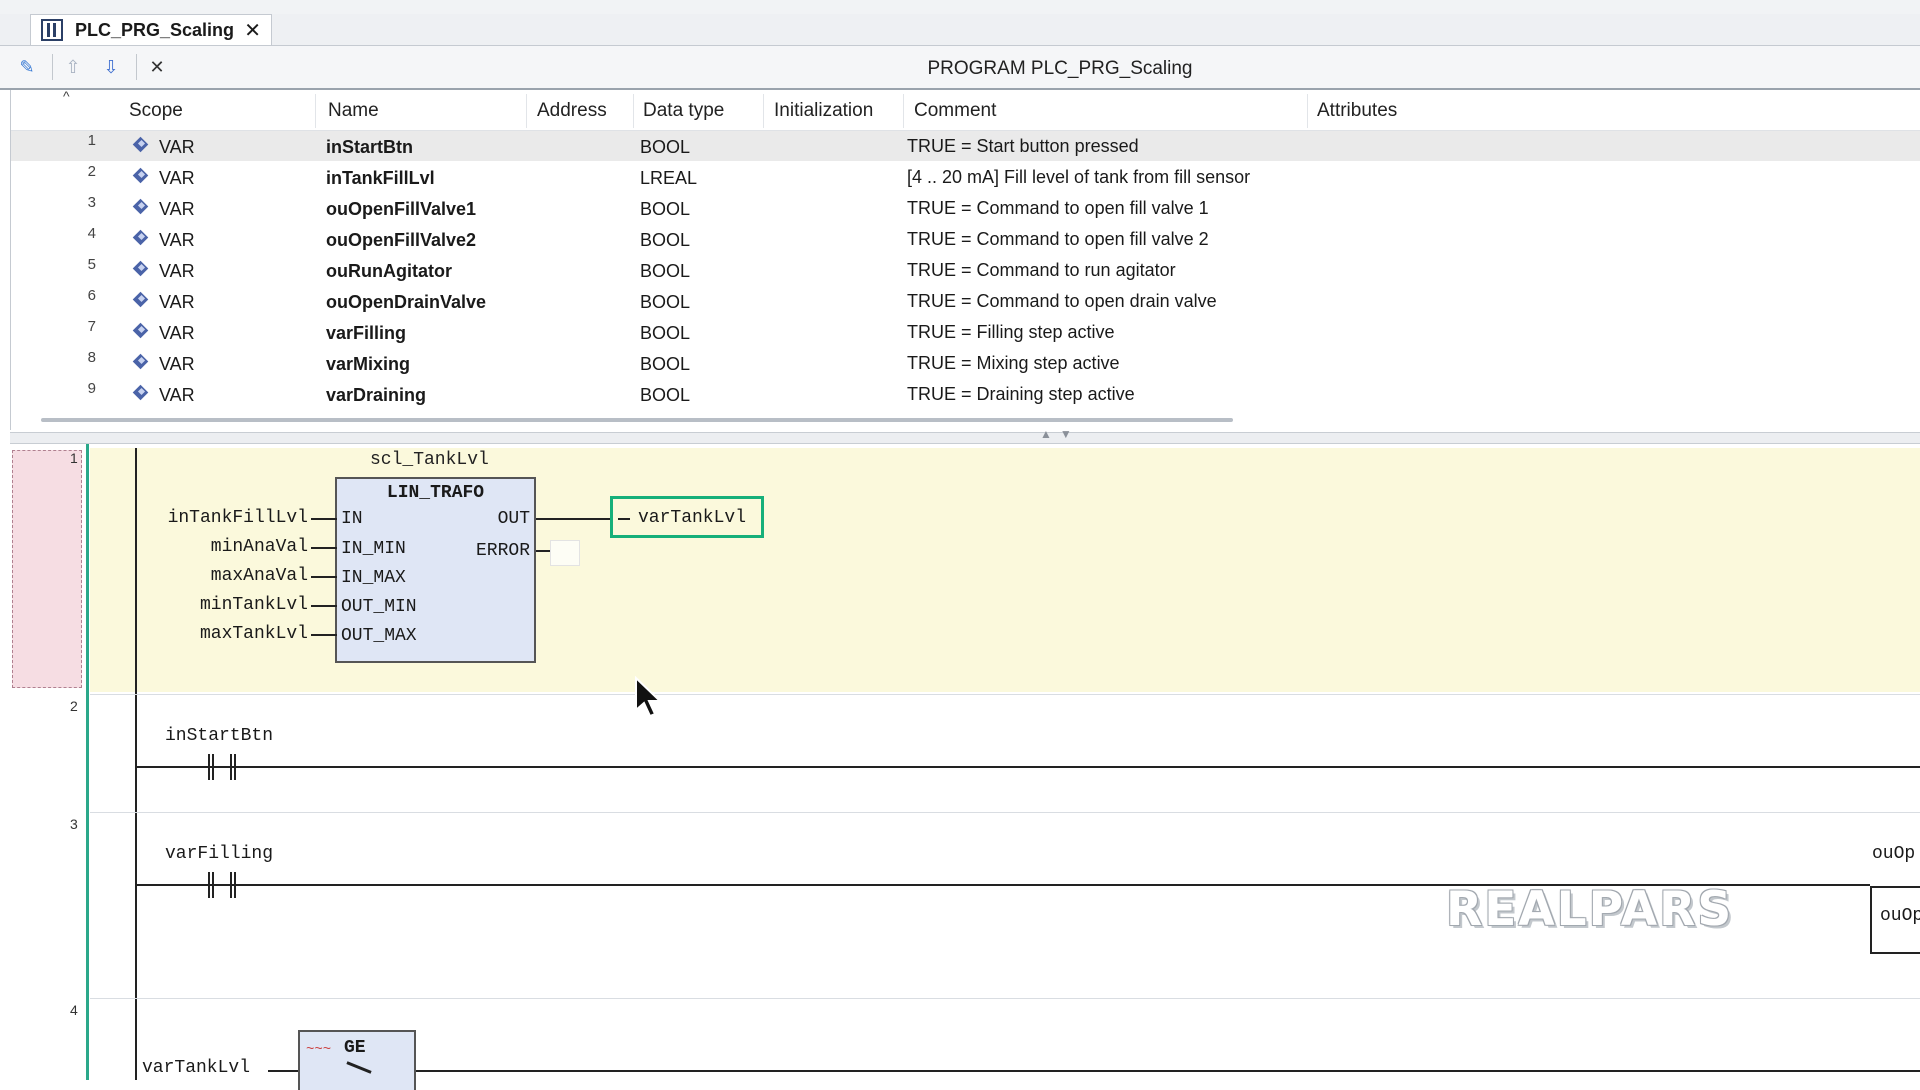 The height and width of the screenshot is (1090, 1920). What do you see at coordinates (1893, 854) in the screenshot?
I see `coil-label-truncated: ouOp` at bounding box center [1893, 854].